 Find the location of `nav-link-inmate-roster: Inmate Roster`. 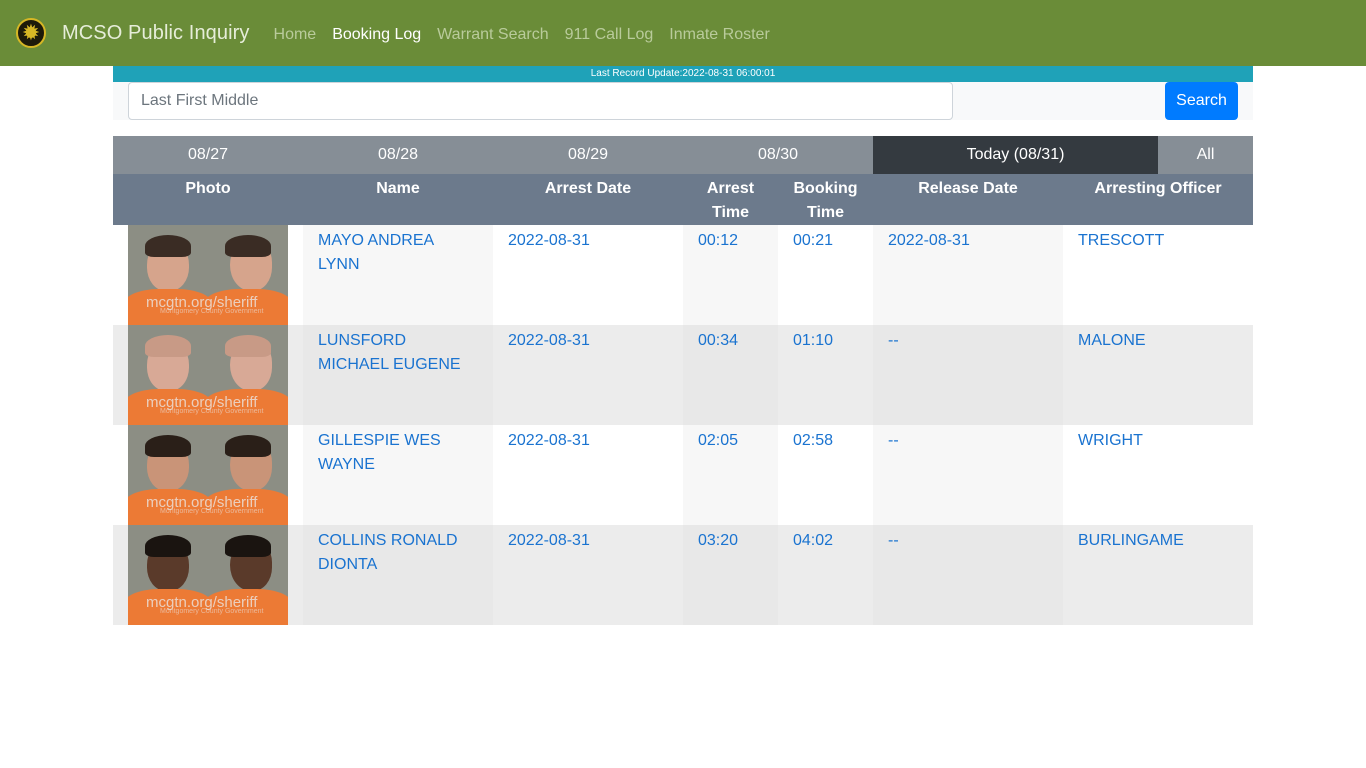

nav-link-inmate-roster: Inmate Roster is located at coordinates (719, 33).